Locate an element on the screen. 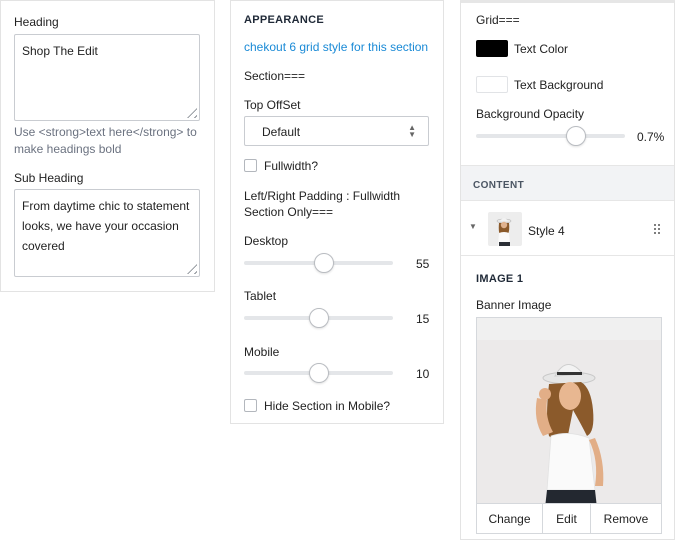 Image resolution: width=675 pixels, height=540 pixels. slider-label-mobile: Mobile is located at coordinates (262, 352).